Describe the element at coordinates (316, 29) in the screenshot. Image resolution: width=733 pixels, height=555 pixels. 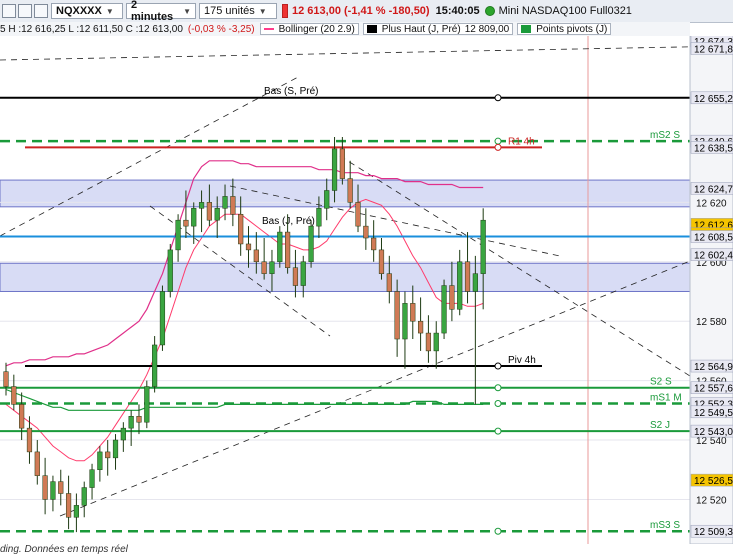
I see `bollinger-label: Bollinger (20 2.9)` at that location.